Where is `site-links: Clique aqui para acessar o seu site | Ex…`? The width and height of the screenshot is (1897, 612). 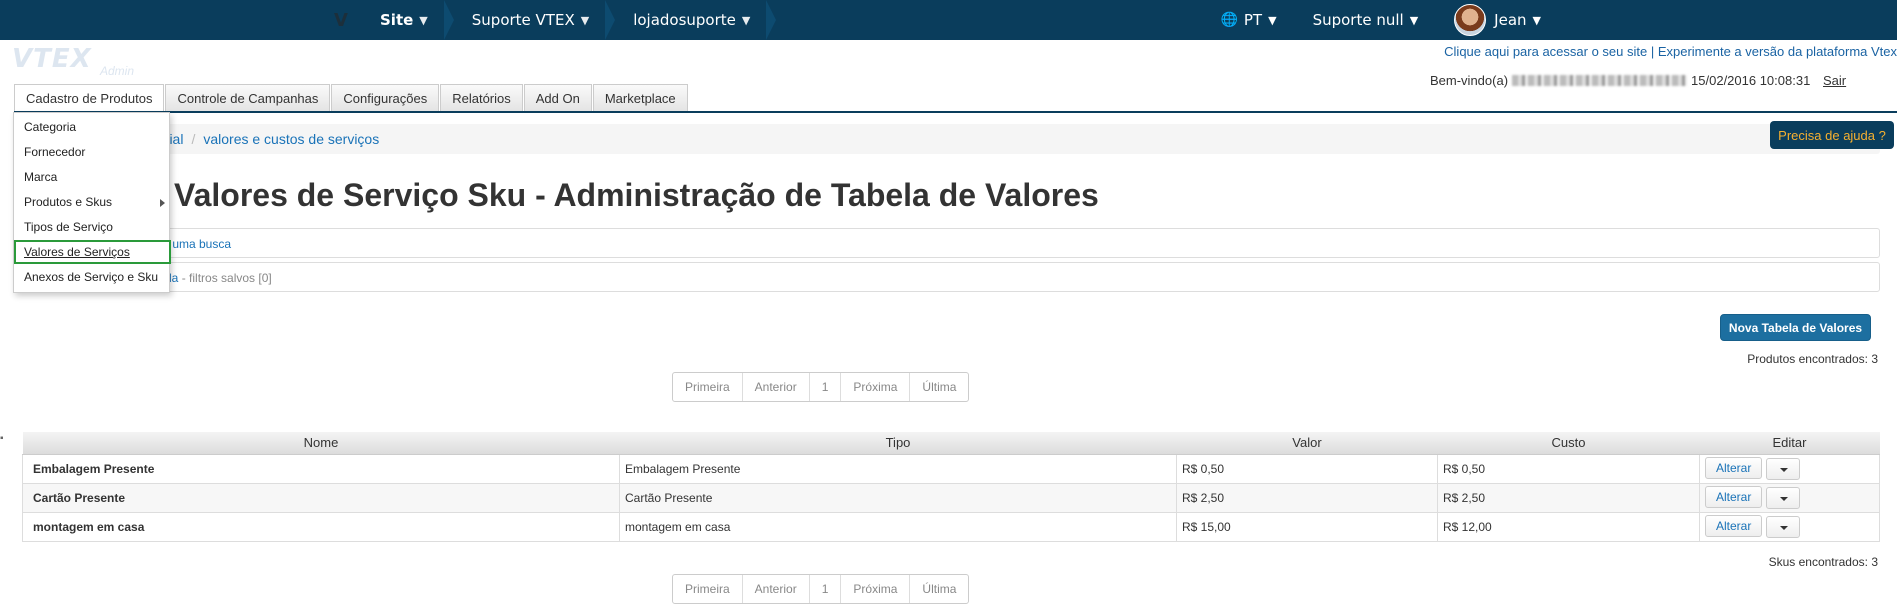 site-links: Clique aqui para acessar o seu site | Ex… is located at coordinates (1670, 51).